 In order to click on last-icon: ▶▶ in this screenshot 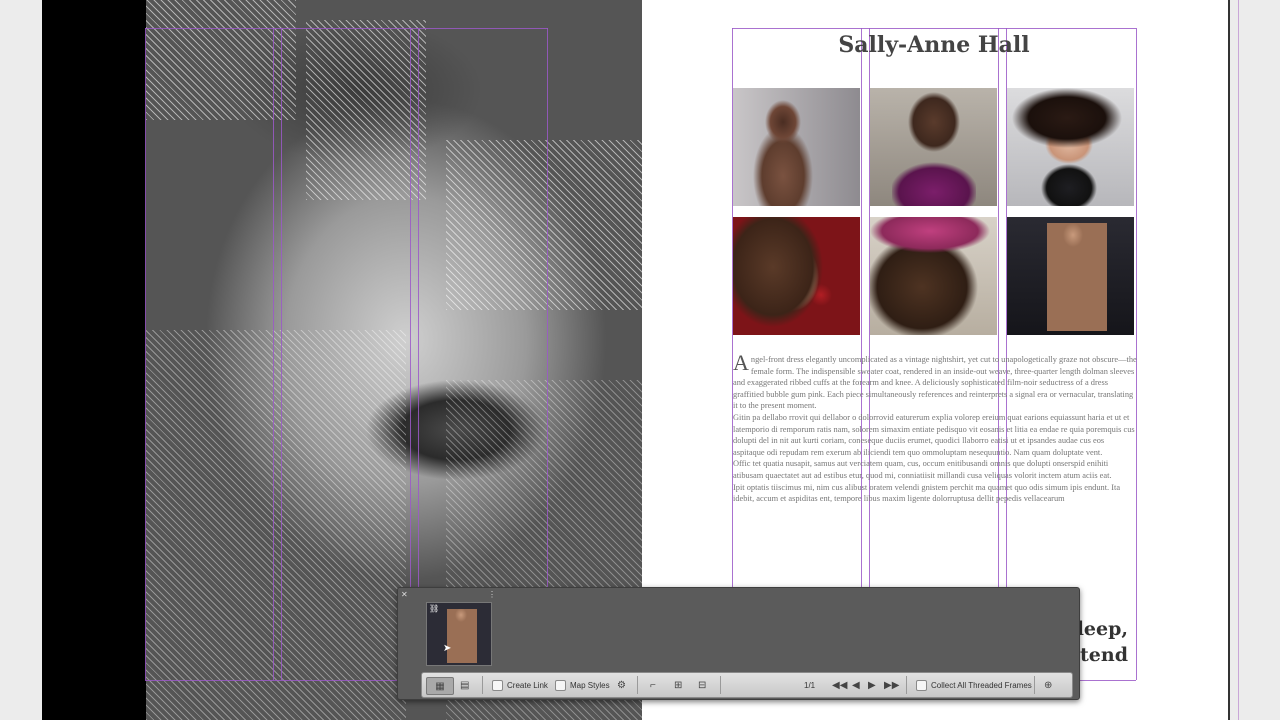, I will do `click(891, 685)`.